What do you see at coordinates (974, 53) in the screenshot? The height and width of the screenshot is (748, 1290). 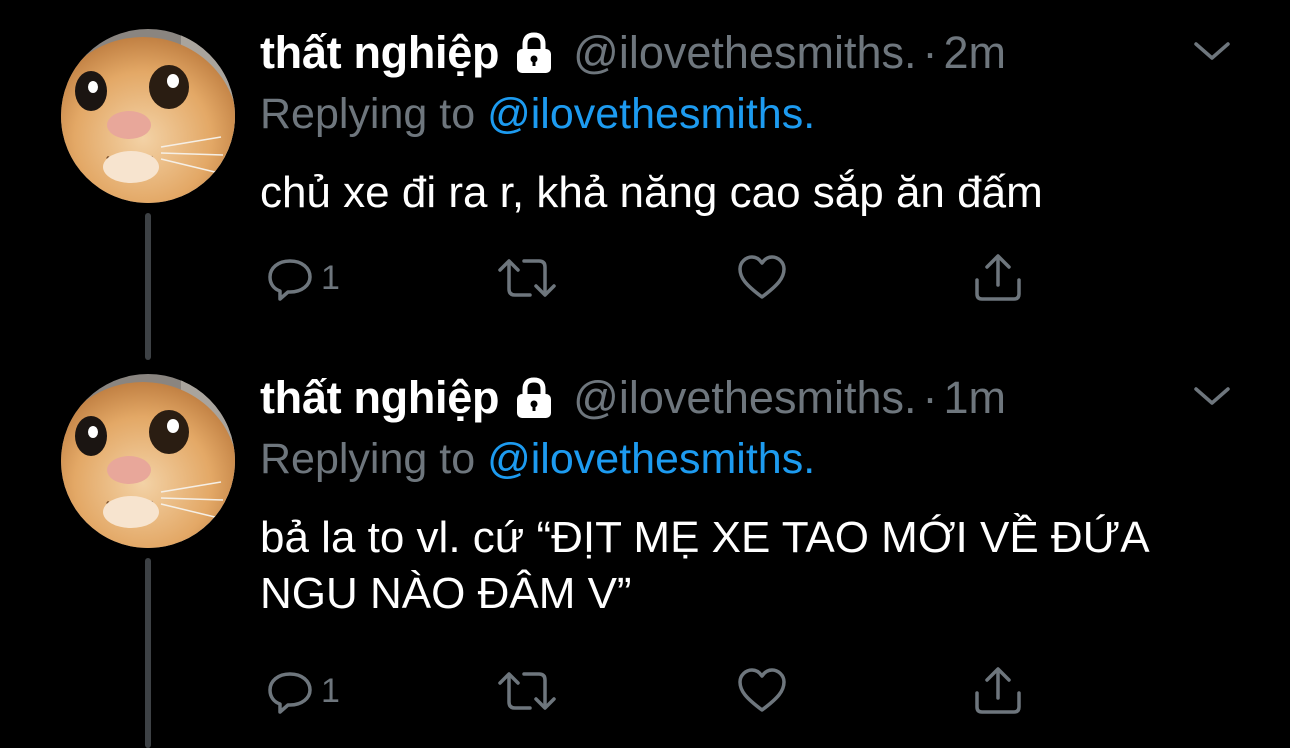 I see `timestamp: 2m` at bounding box center [974, 53].